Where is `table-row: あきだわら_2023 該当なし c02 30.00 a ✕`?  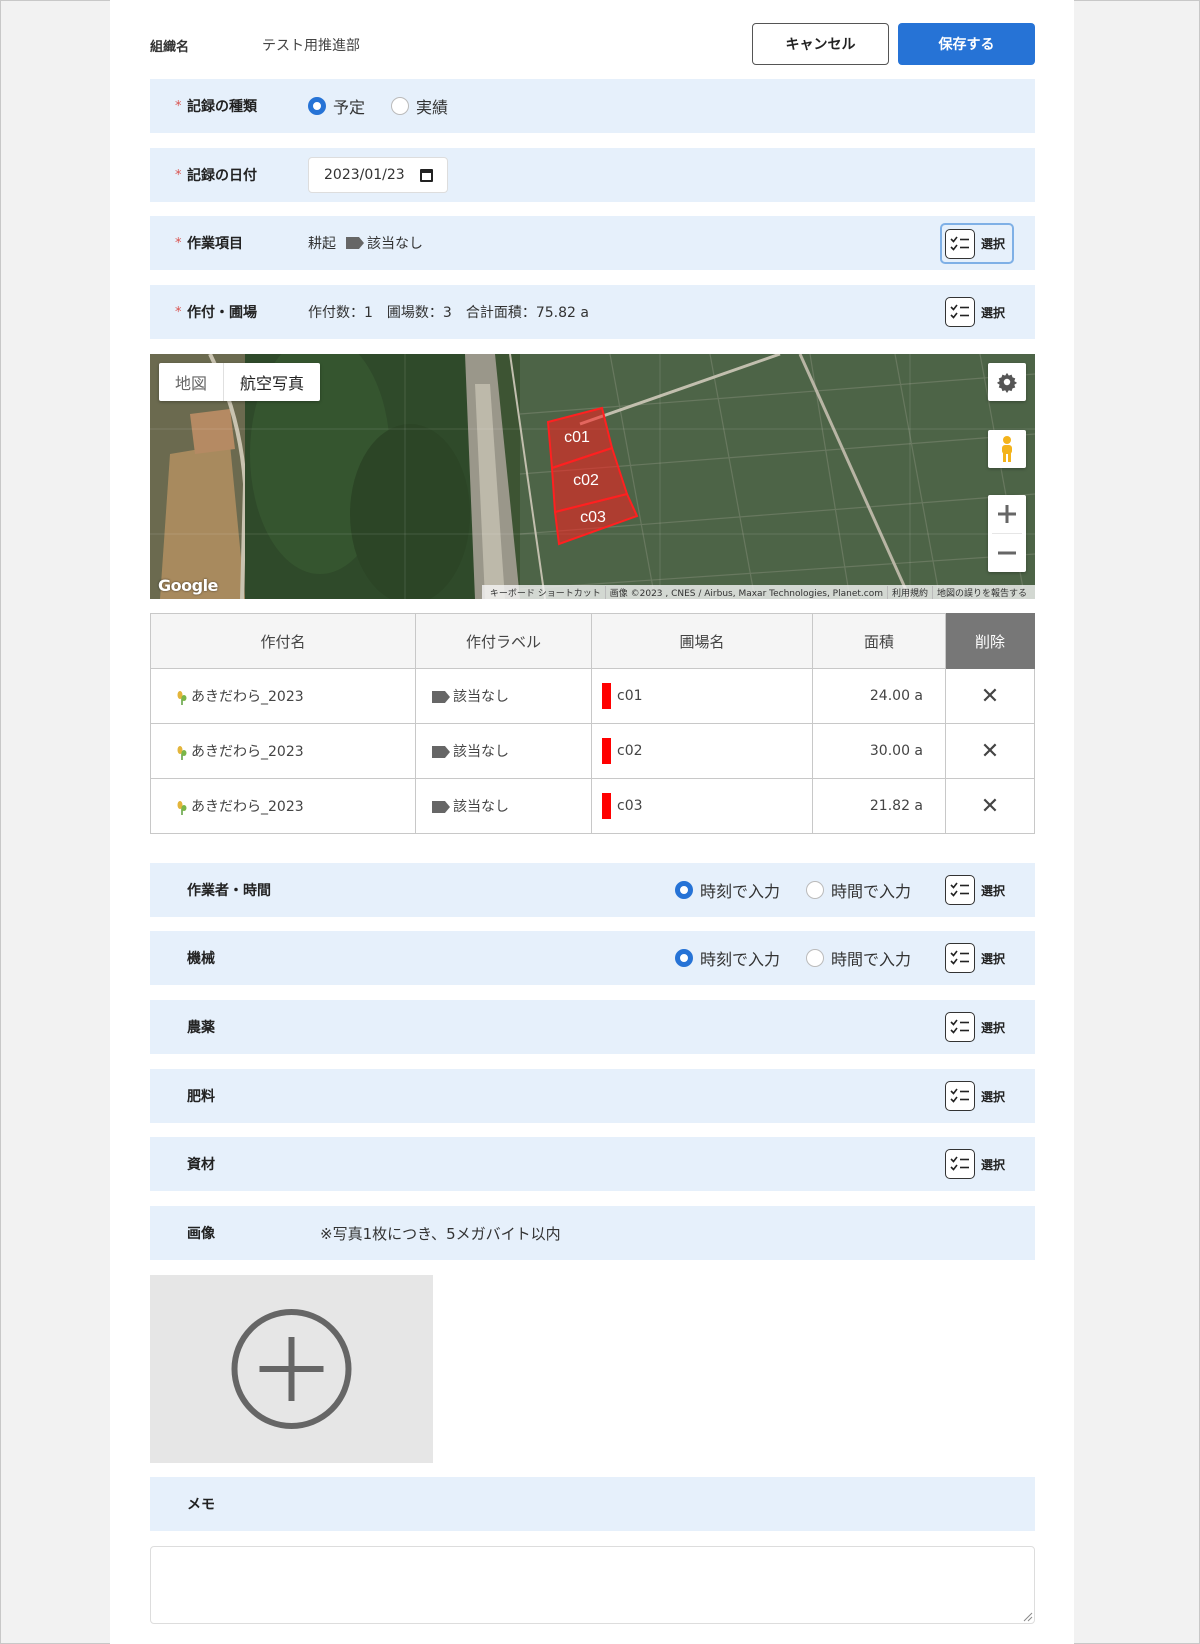 table-row: あきだわら_2023 該当なし c02 30.00 a ✕ is located at coordinates (592, 751).